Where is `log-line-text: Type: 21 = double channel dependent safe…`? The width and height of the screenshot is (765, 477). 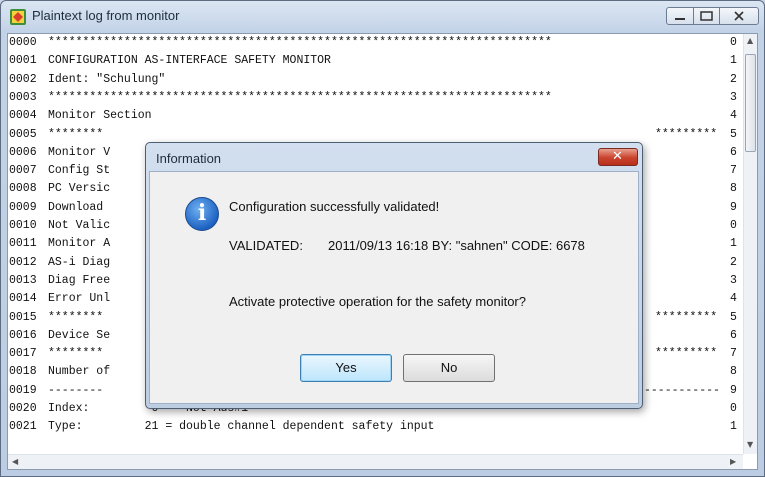 log-line-text: Type: 21 = double channel dependent safe… is located at coordinates (241, 427).